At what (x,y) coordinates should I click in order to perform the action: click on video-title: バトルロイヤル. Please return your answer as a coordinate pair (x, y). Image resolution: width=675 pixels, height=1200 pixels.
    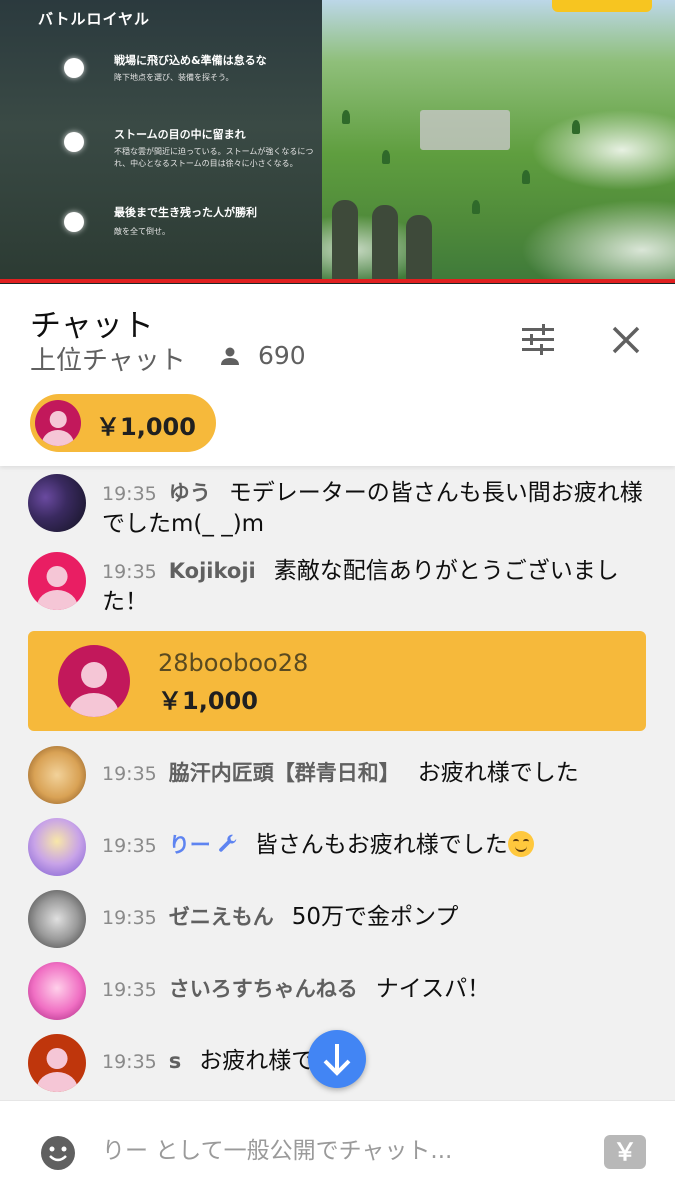
    Looking at the image, I should click on (94, 19).